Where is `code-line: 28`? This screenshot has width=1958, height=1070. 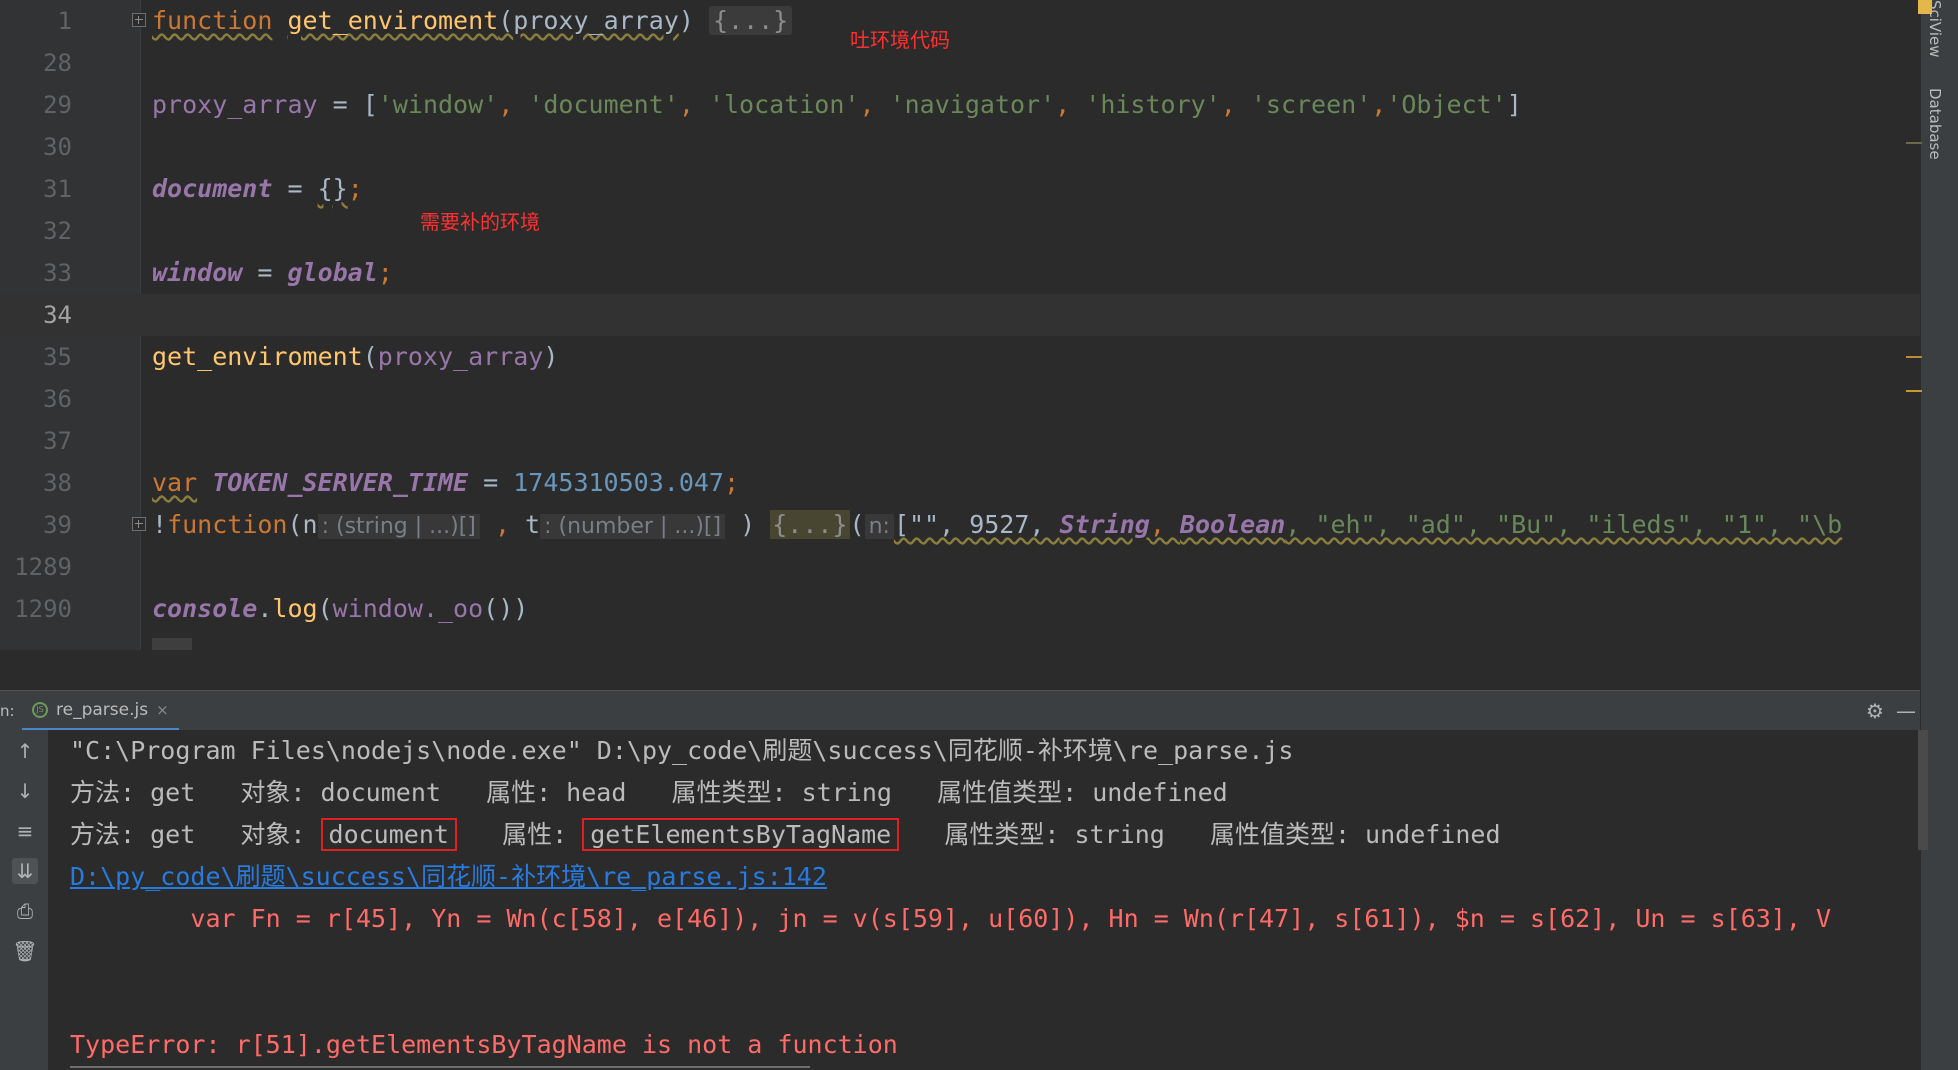 code-line: 28 is located at coordinates (960, 63).